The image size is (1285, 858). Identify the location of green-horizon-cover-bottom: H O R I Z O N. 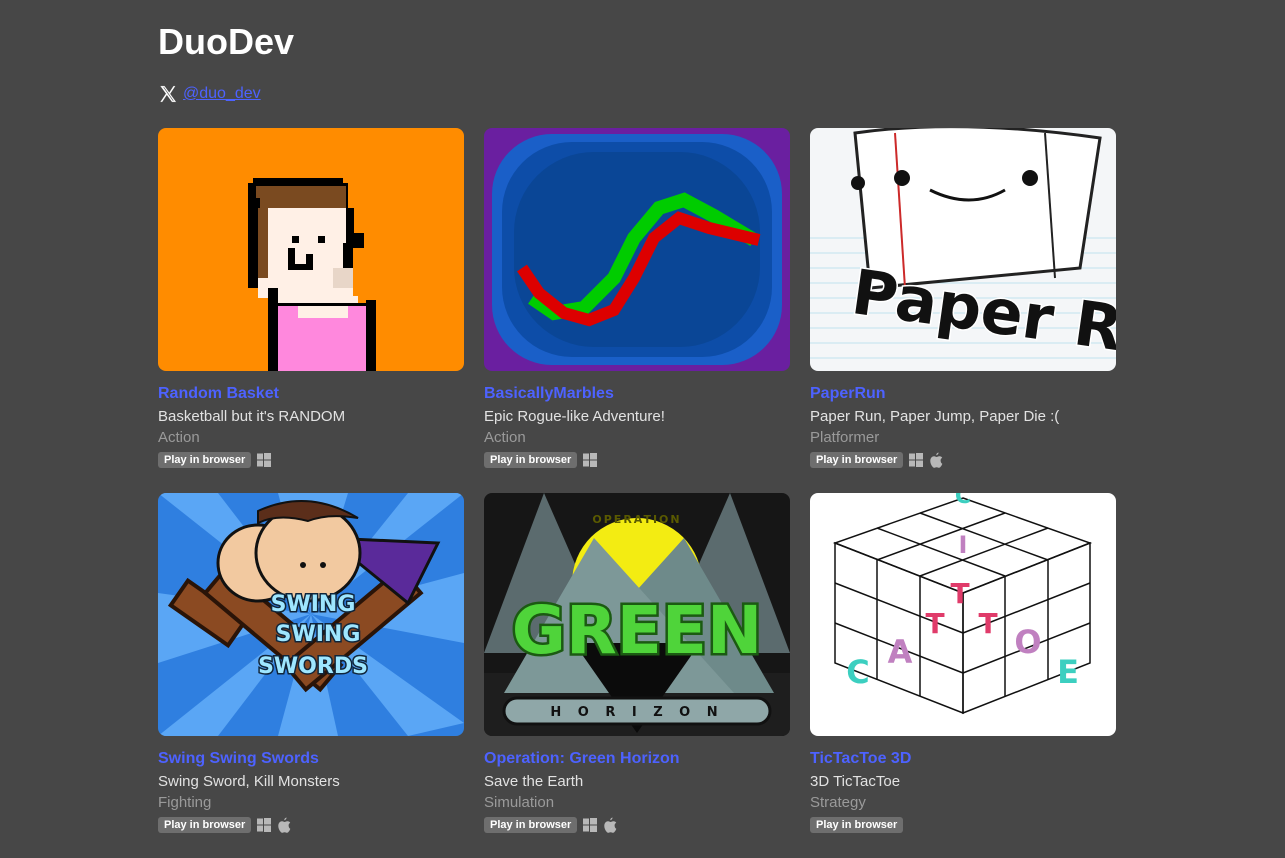
(636, 712).